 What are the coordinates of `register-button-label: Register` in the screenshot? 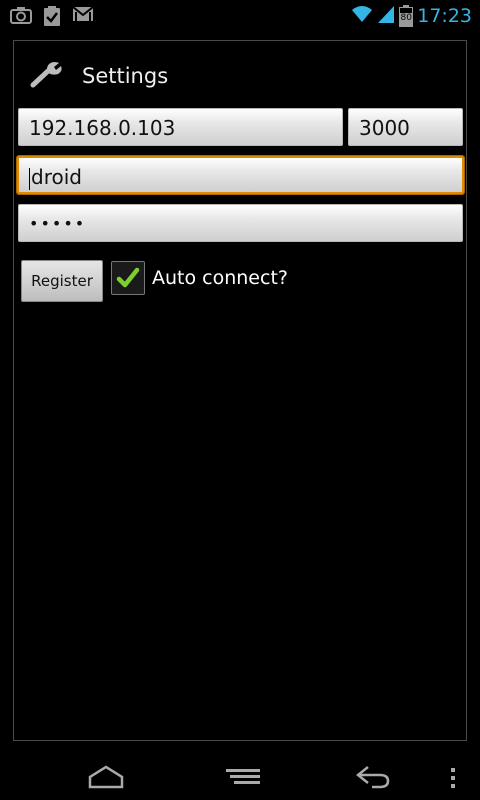 It's located at (62, 281).